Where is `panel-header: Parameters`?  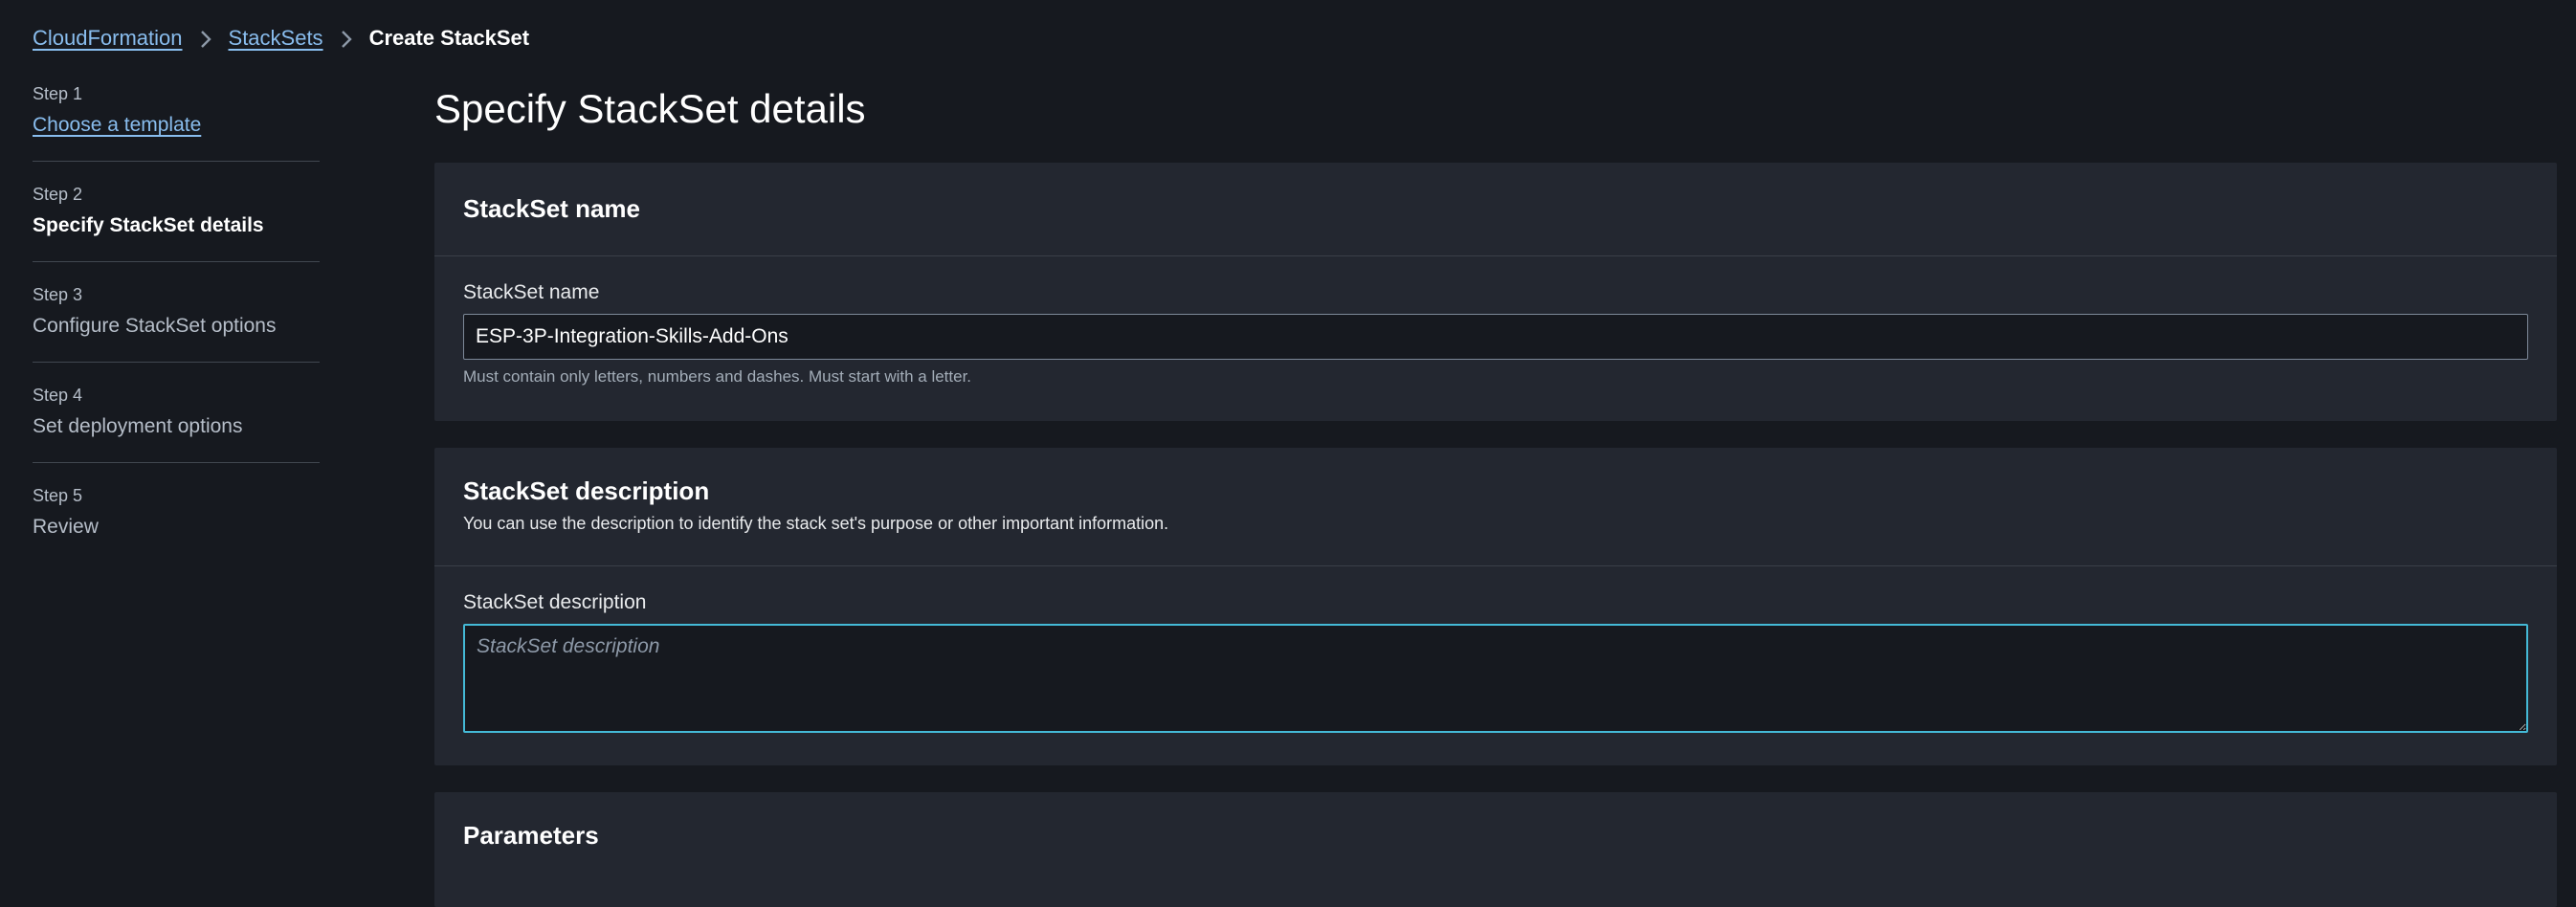 panel-header: Parameters is located at coordinates (1495, 849).